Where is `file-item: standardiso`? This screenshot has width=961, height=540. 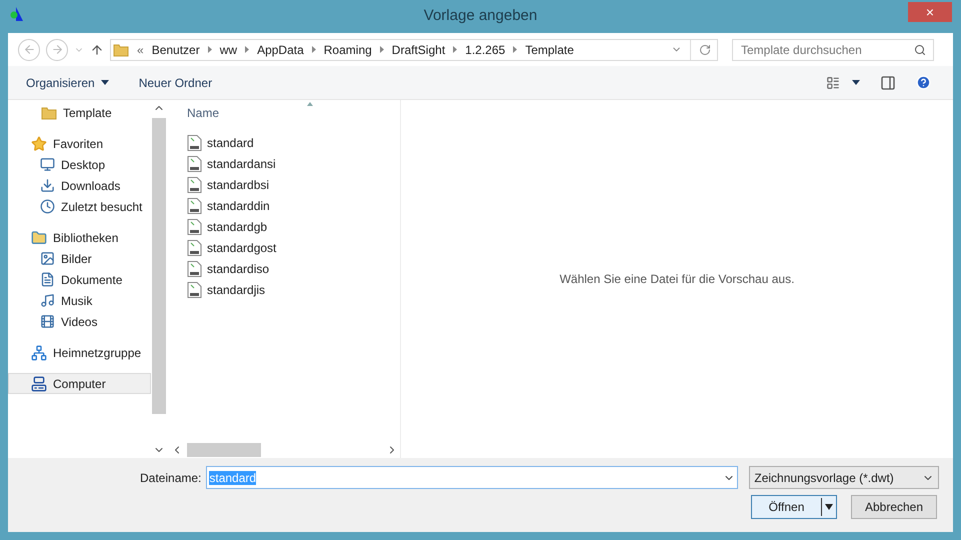
file-item: standardiso is located at coordinates (238, 269).